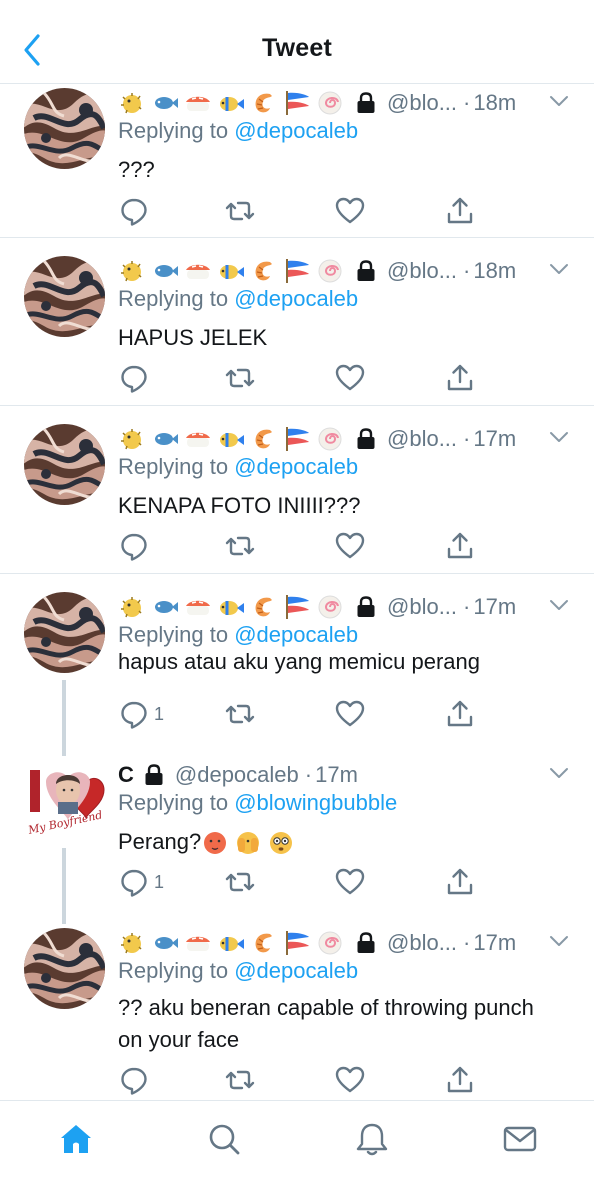 The width and height of the screenshot is (594, 1200). What do you see at coordinates (520, 1139) in the screenshot?
I see `tab-messages` at bounding box center [520, 1139].